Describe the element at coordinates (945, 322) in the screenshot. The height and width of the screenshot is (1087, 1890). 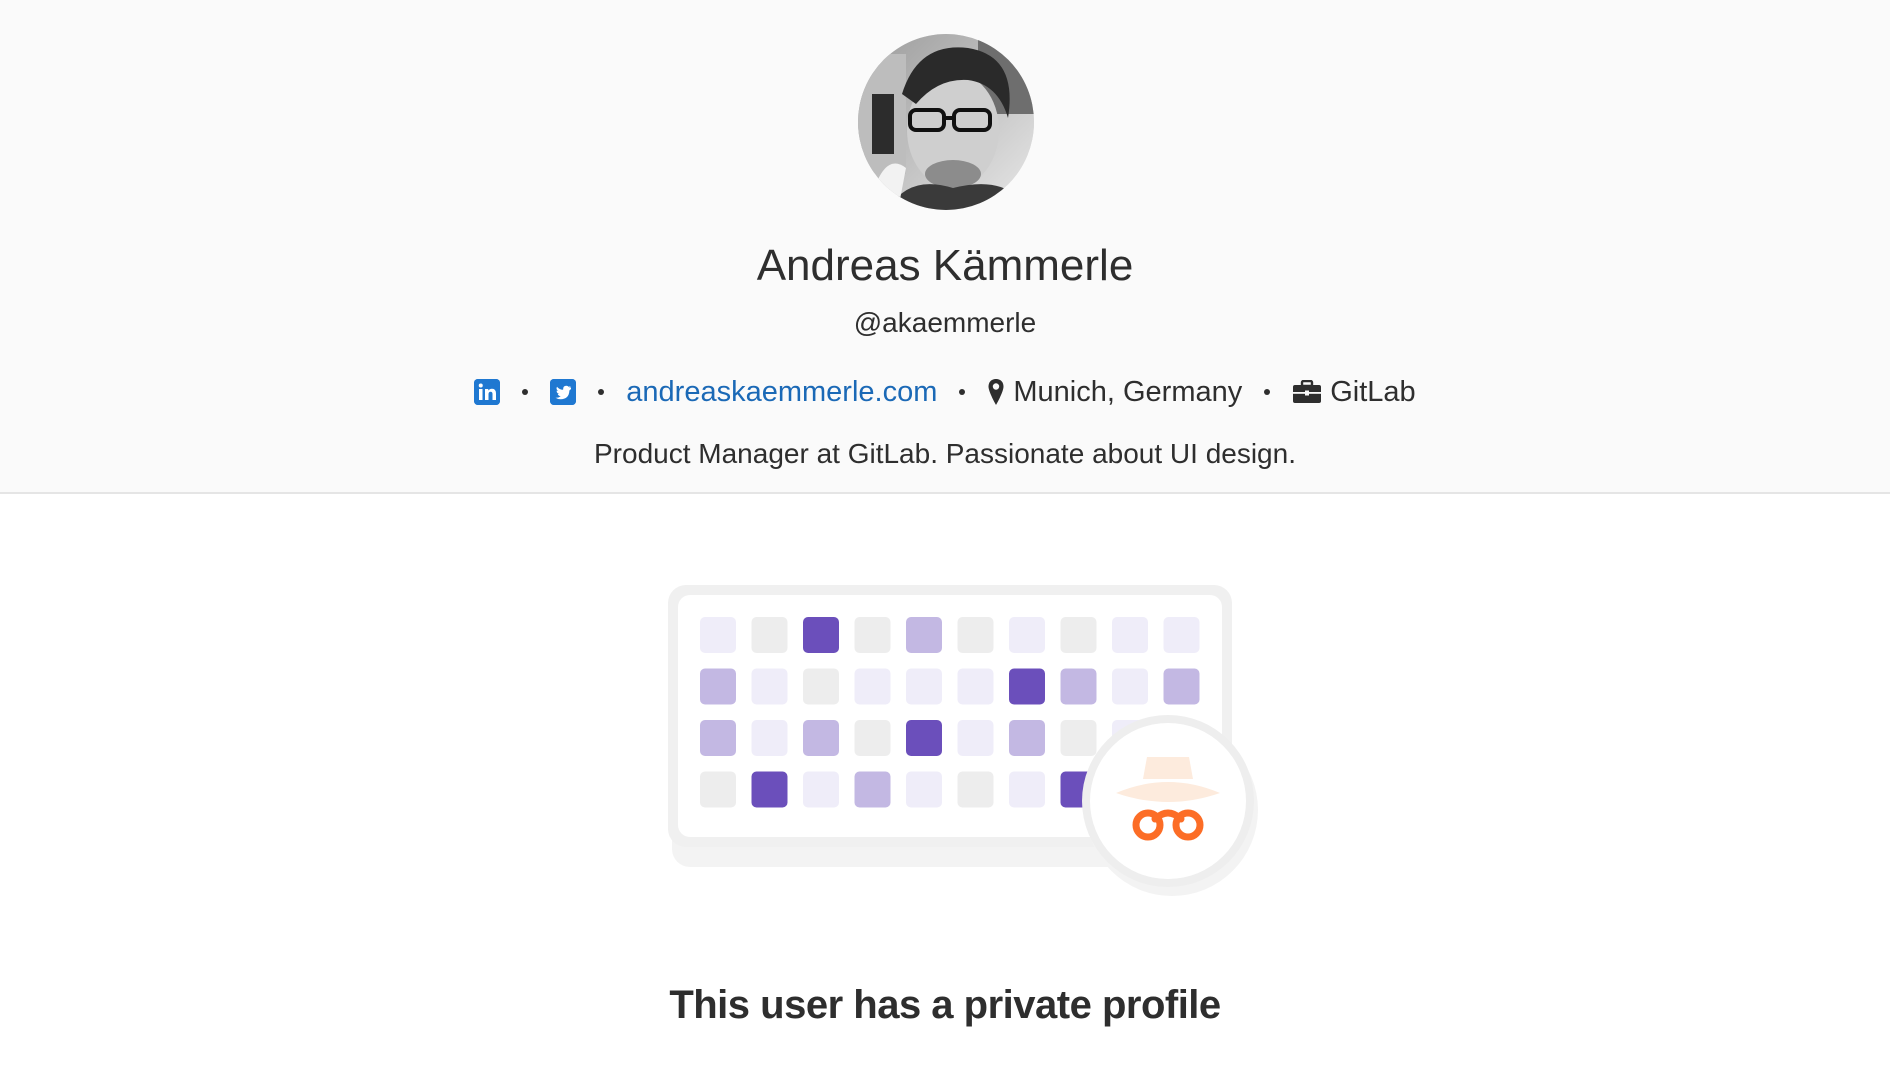
I see `profile-username: @akaemmerle` at that location.